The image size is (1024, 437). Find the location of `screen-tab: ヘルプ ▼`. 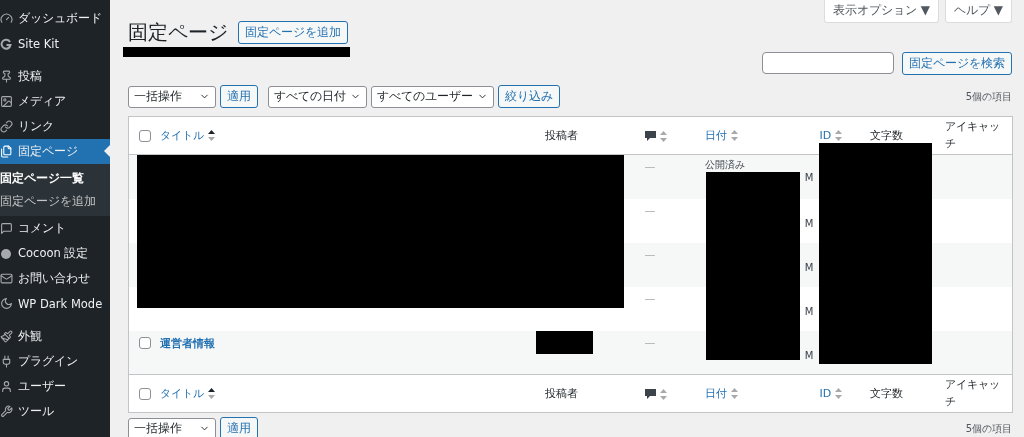

screen-tab: ヘルプ ▼ is located at coordinates (978, 11).